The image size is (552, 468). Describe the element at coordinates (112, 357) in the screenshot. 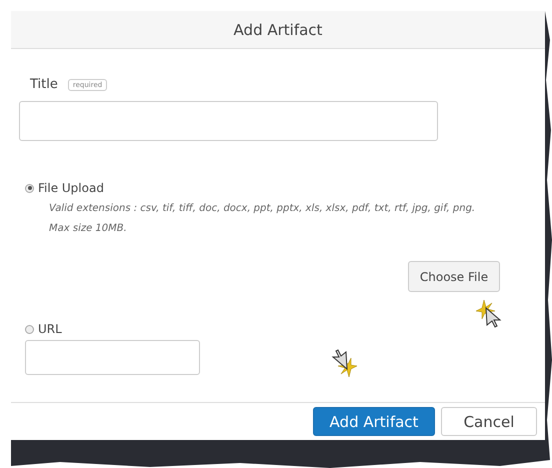

I see `url-input-field` at that location.